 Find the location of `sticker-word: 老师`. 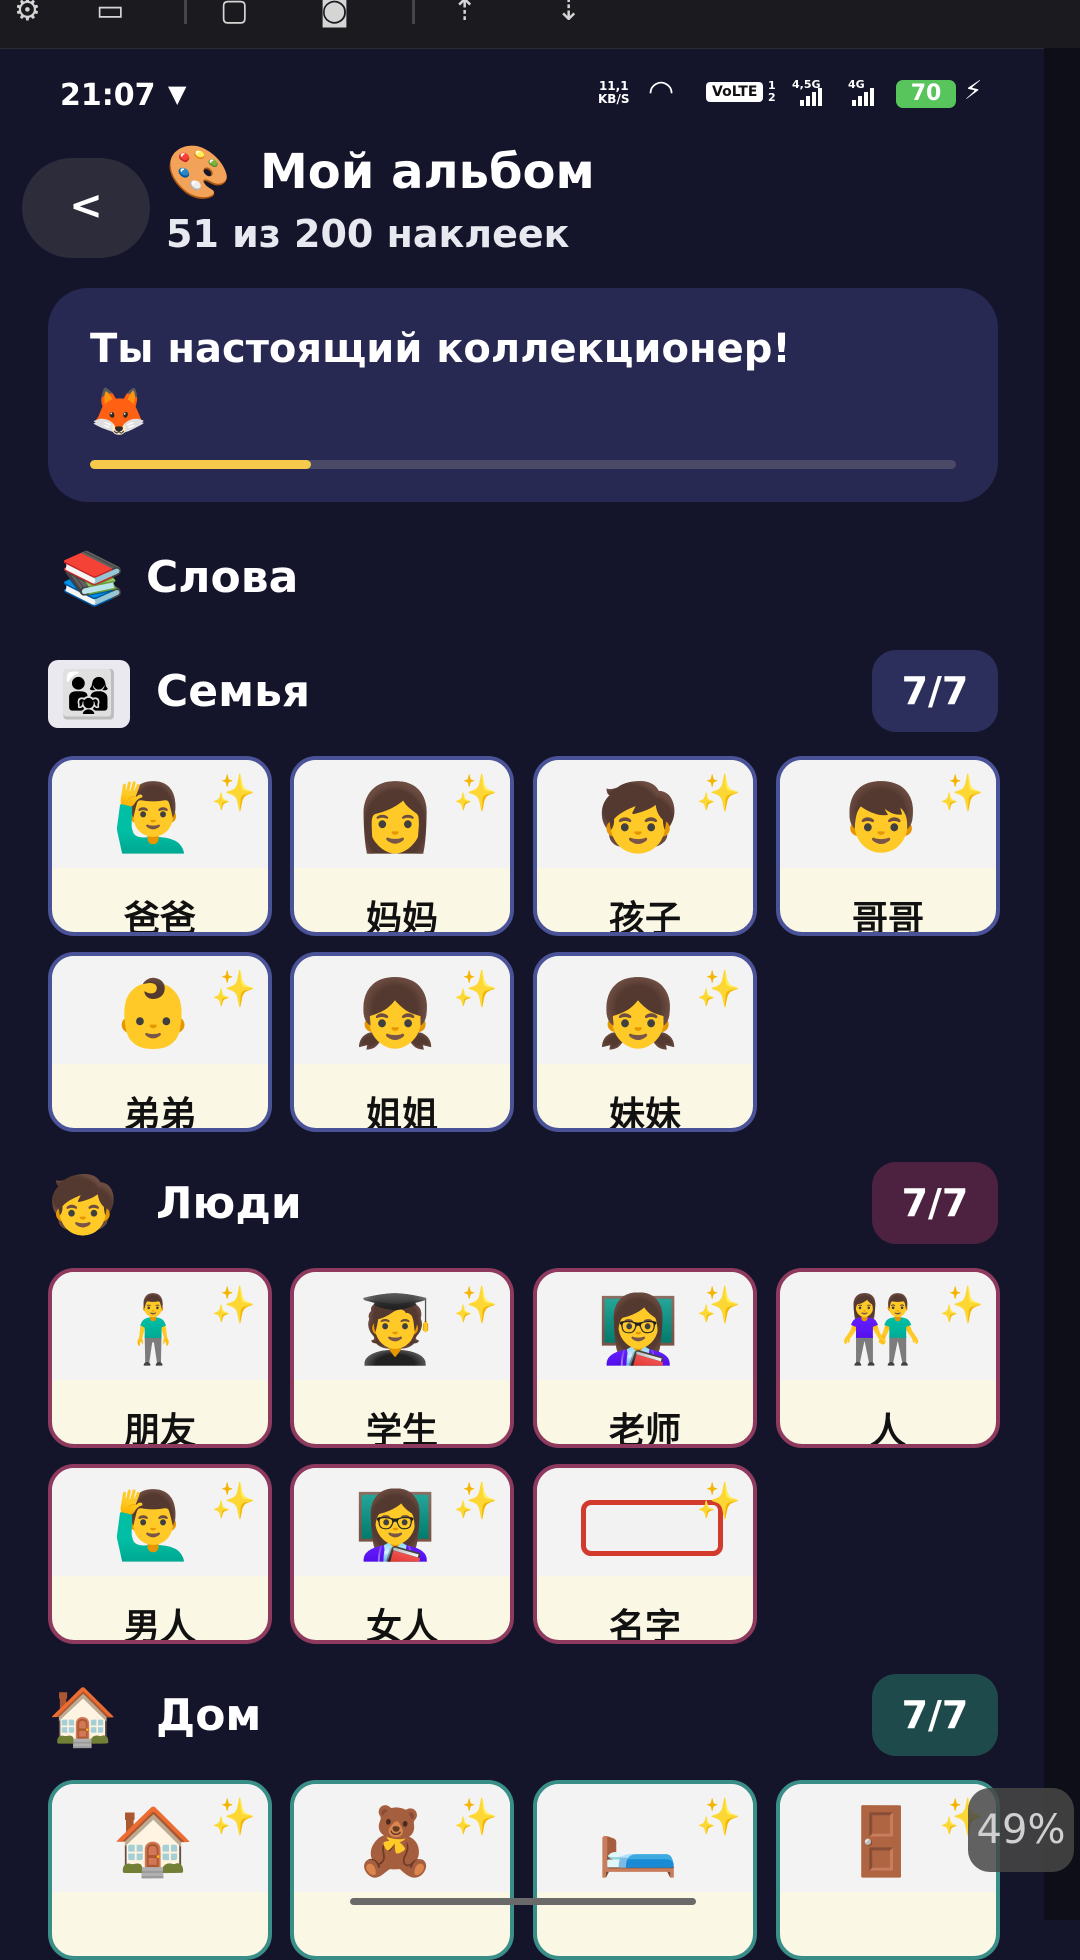

sticker-word: 老师 is located at coordinates (644, 1429).